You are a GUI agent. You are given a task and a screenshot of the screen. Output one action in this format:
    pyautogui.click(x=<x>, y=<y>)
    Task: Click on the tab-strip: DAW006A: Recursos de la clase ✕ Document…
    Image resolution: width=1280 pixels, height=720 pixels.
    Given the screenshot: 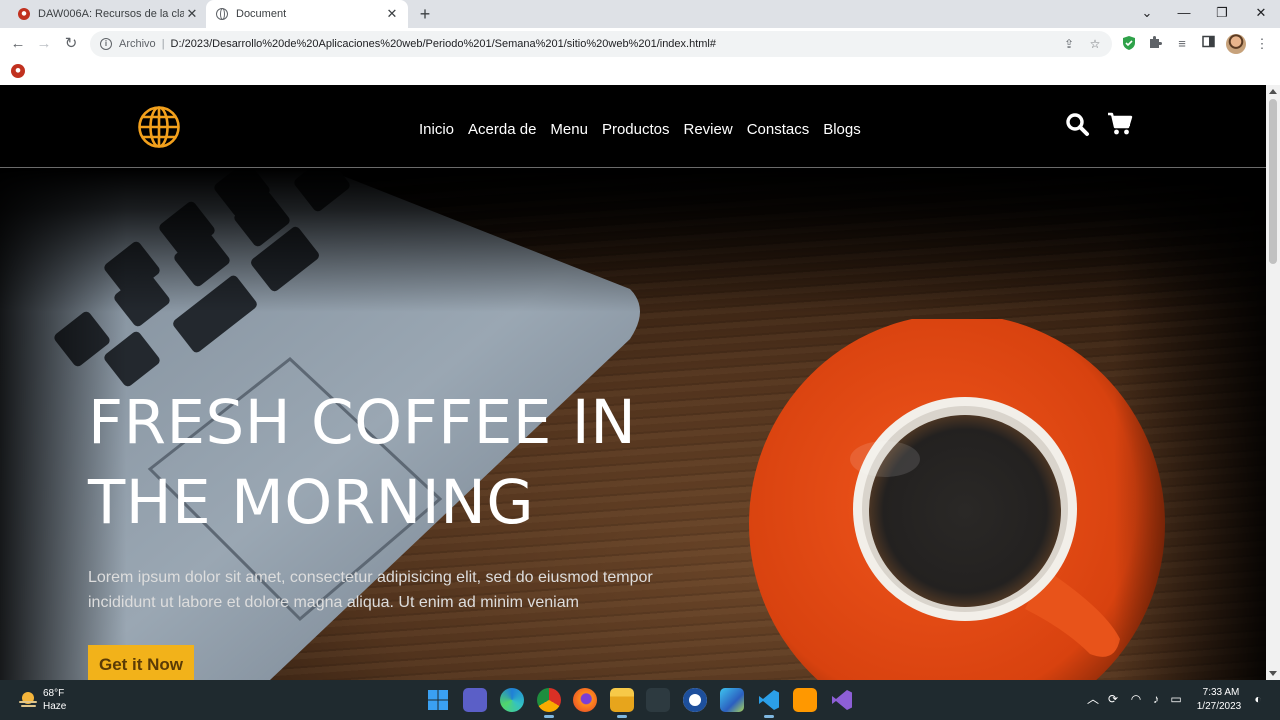 What is the action you would take?
    pyautogui.click(x=640, y=14)
    